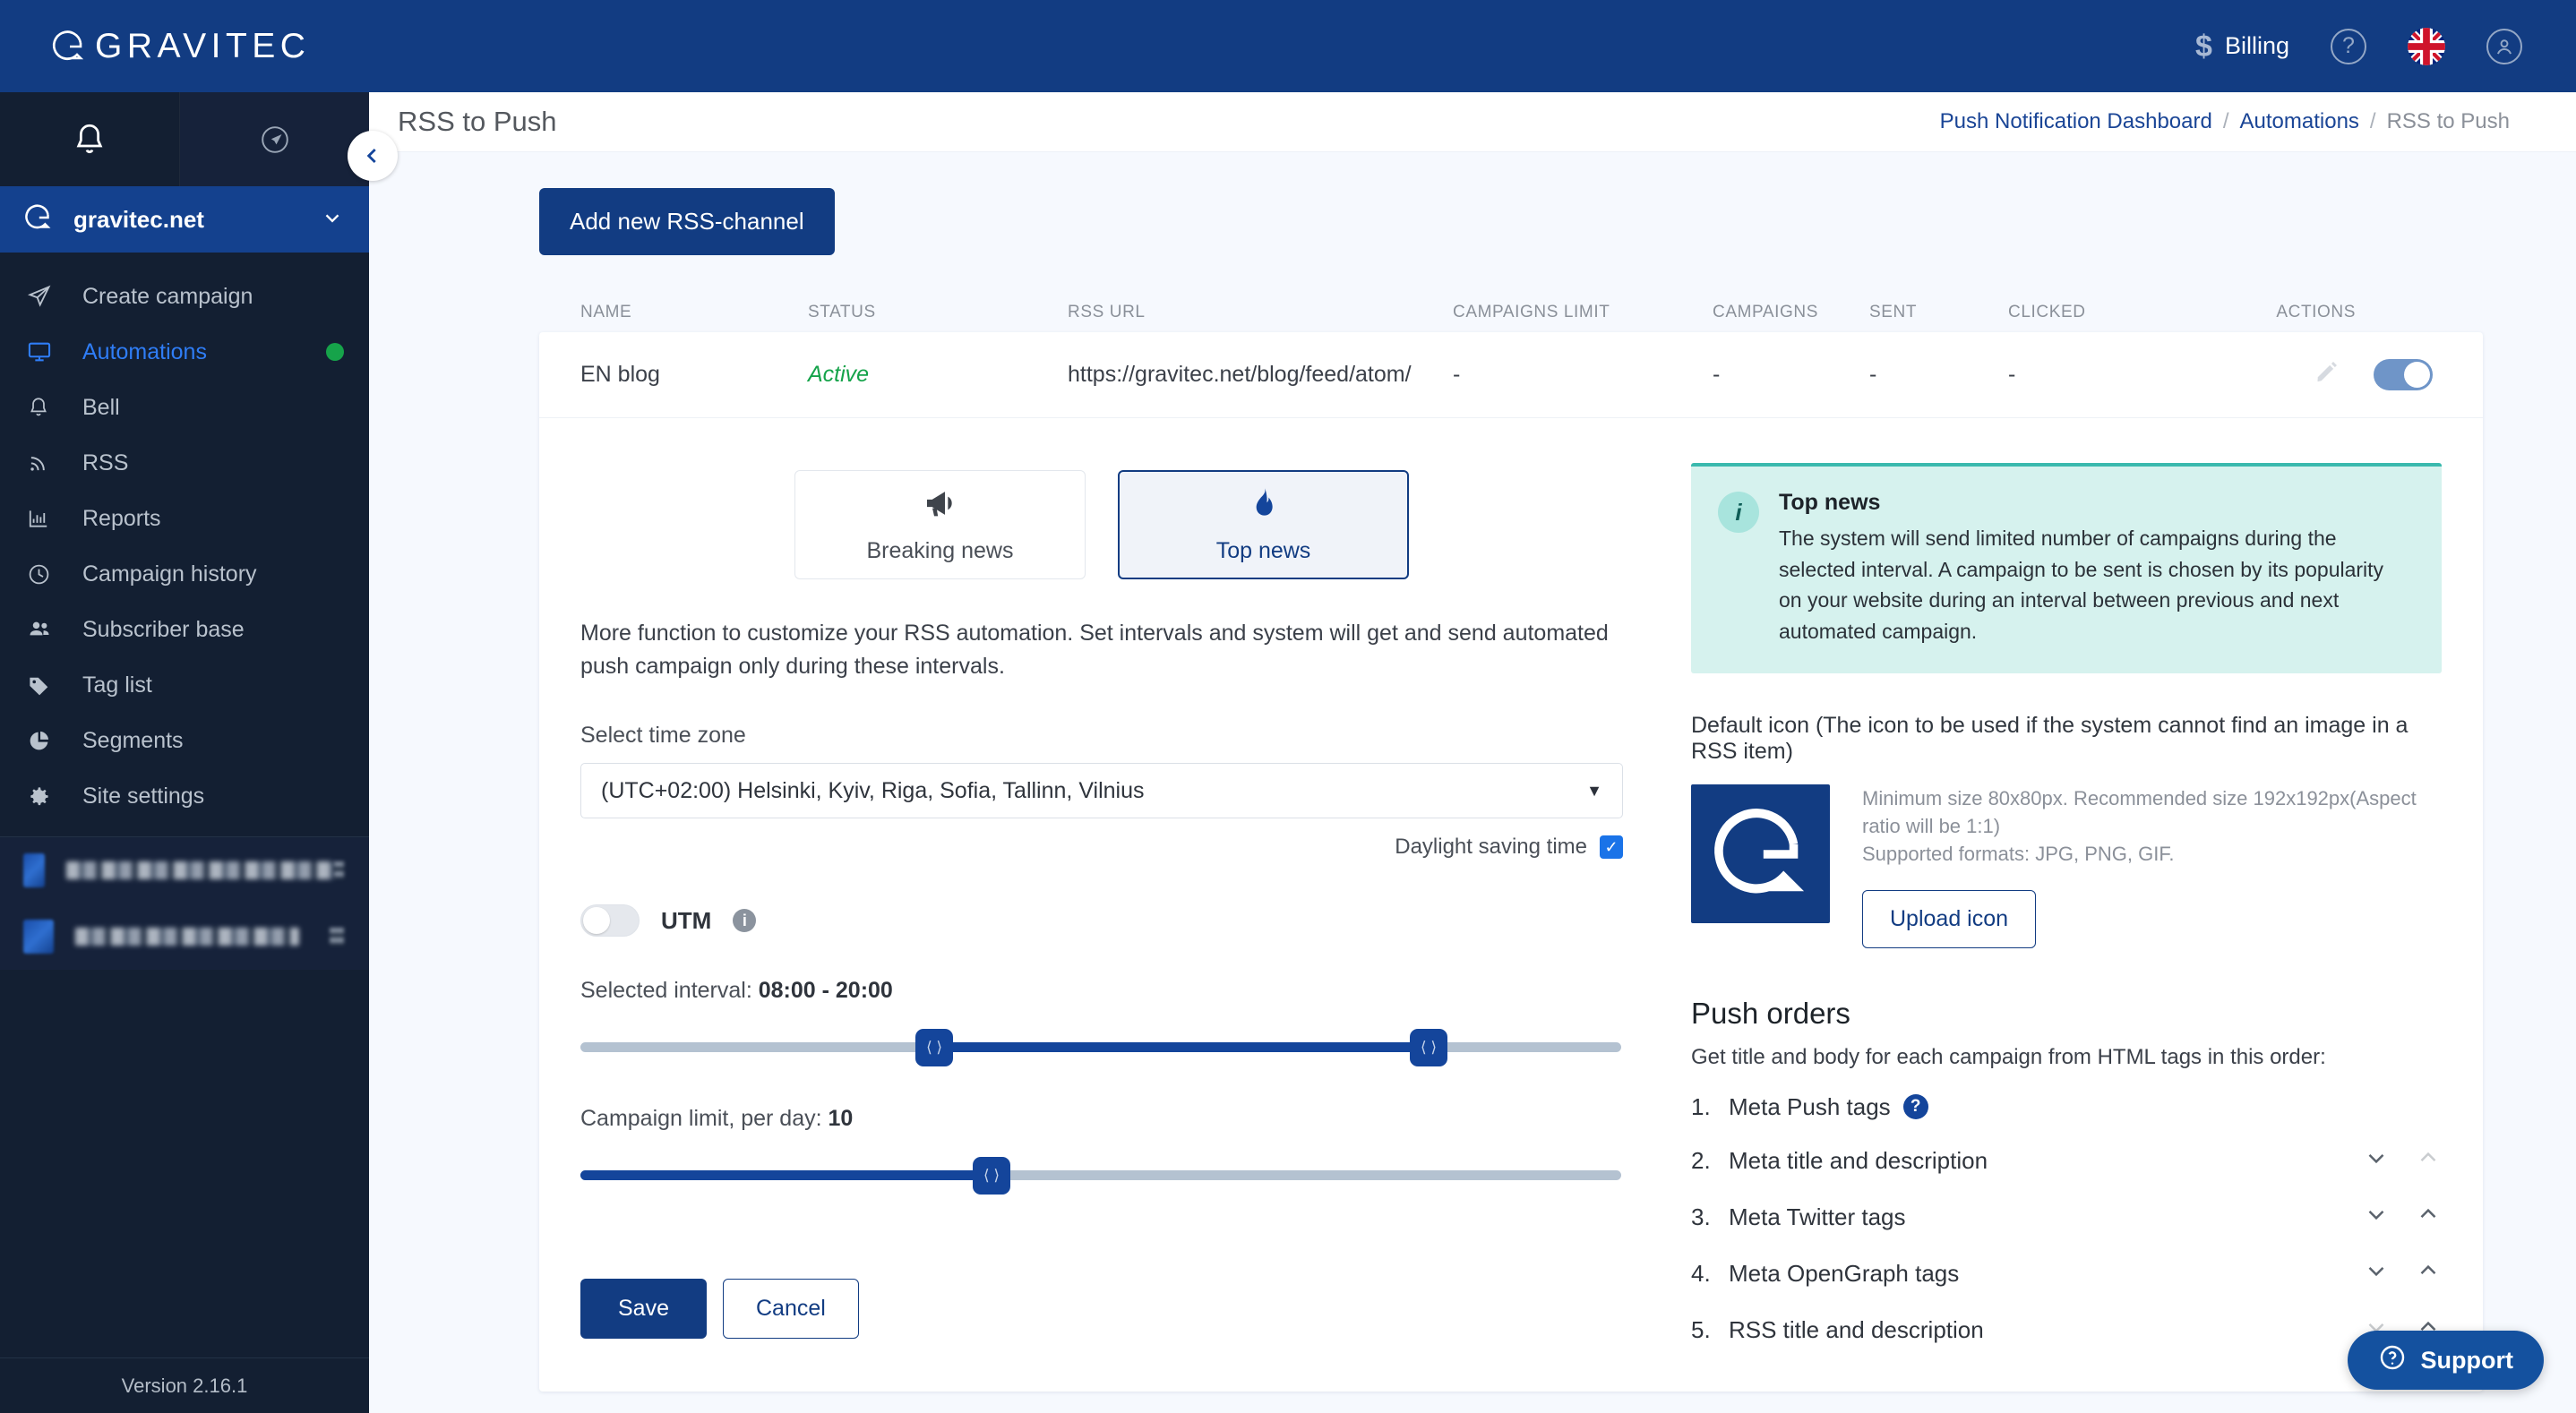 This screenshot has height=1413, width=2576. I want to click on pencil-icon, so click(2327, 374).